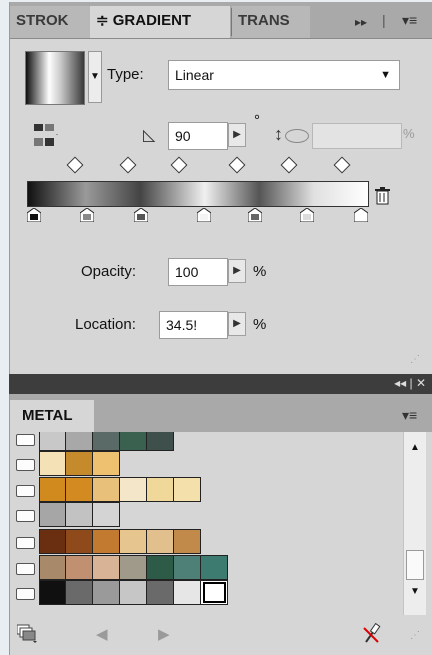 Image resolution: width=432 pixels, height=655 pixels. Describe the element at coordinates (198, 272) in the screenshot. I see `opacity-input: 100` at that location.